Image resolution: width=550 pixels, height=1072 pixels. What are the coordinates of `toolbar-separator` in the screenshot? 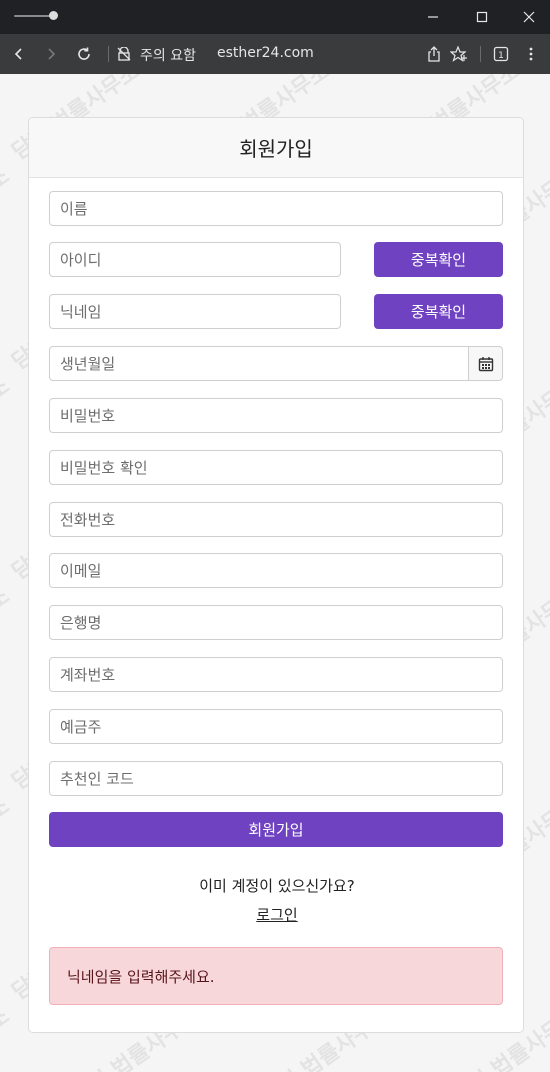 It's located at (108, 54).